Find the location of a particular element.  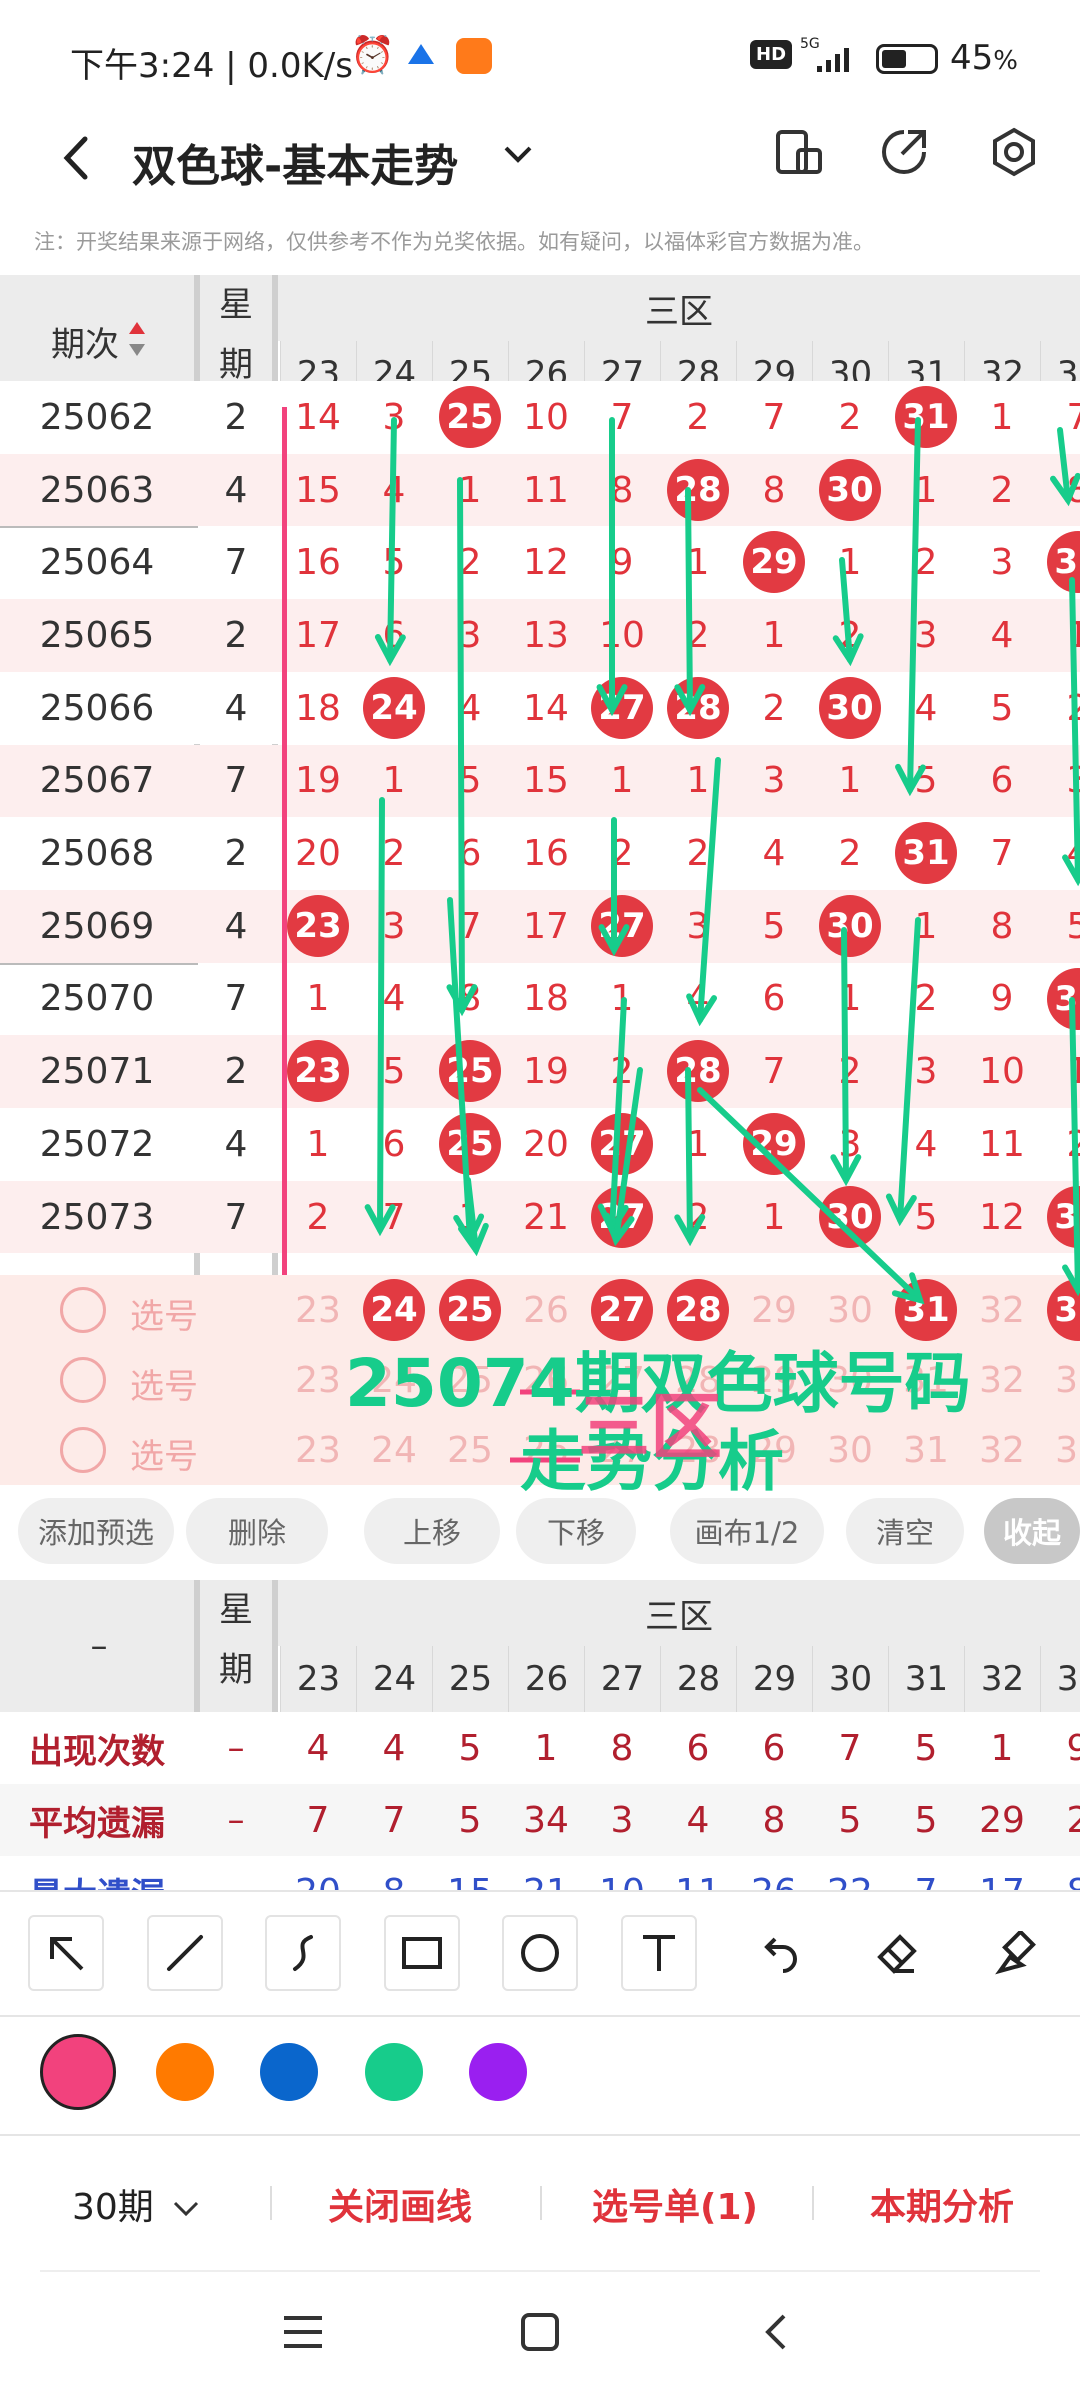

stats-row-label: 最大遗漏 is located at coordinates (97, 1873).